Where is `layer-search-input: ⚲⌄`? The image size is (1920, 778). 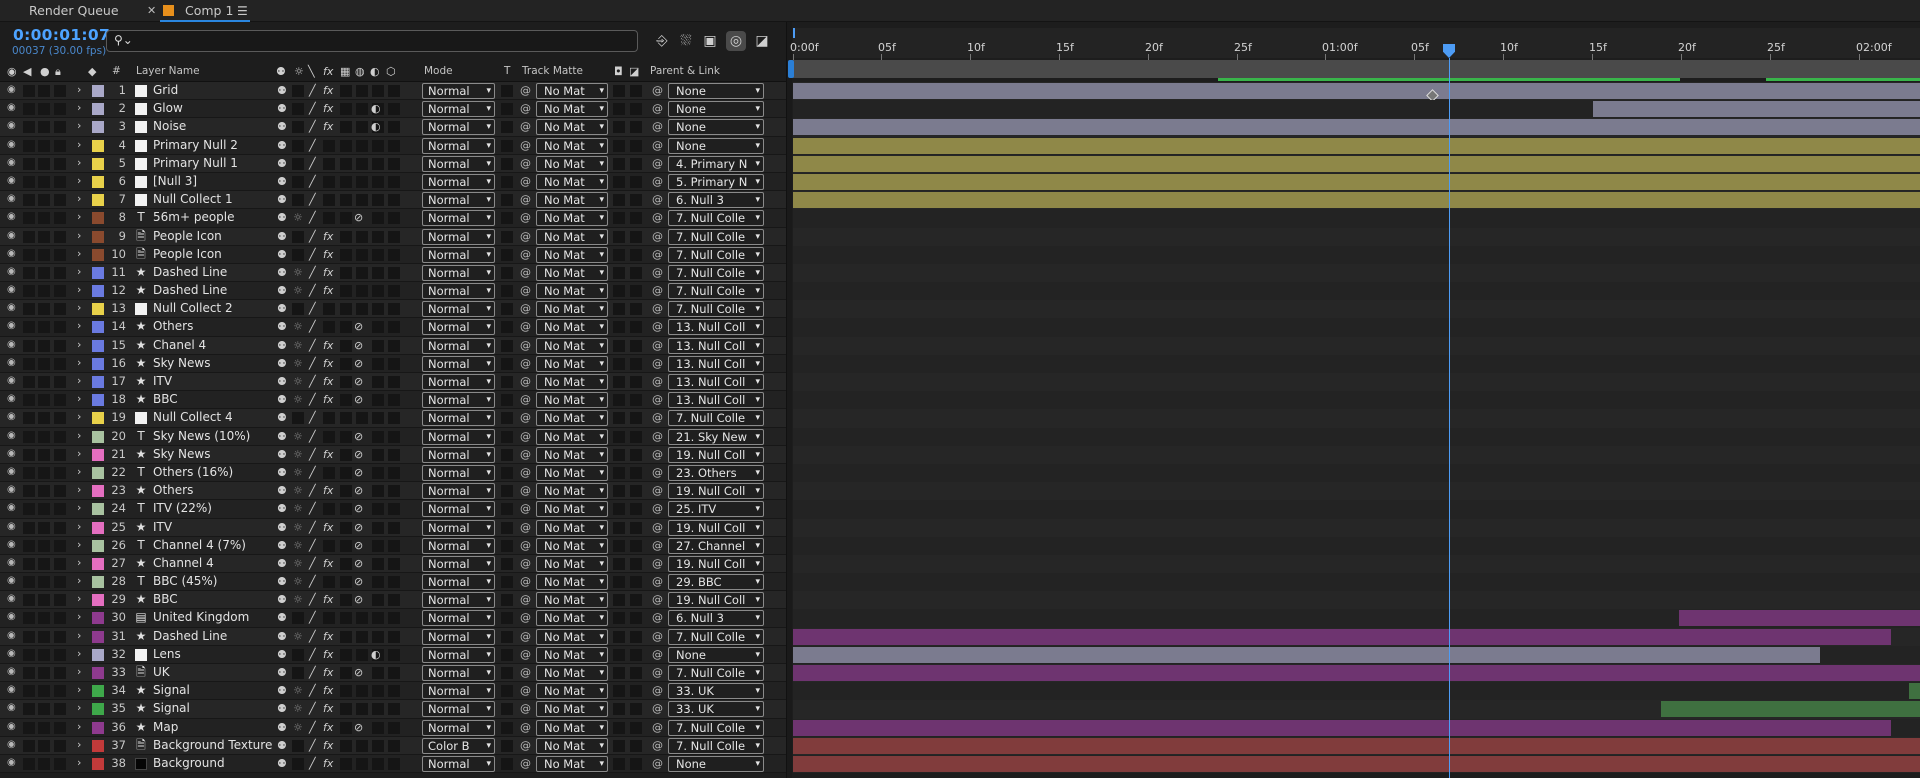 layer-search-input: ⚲⌄ is located at coordinates (372, 41).